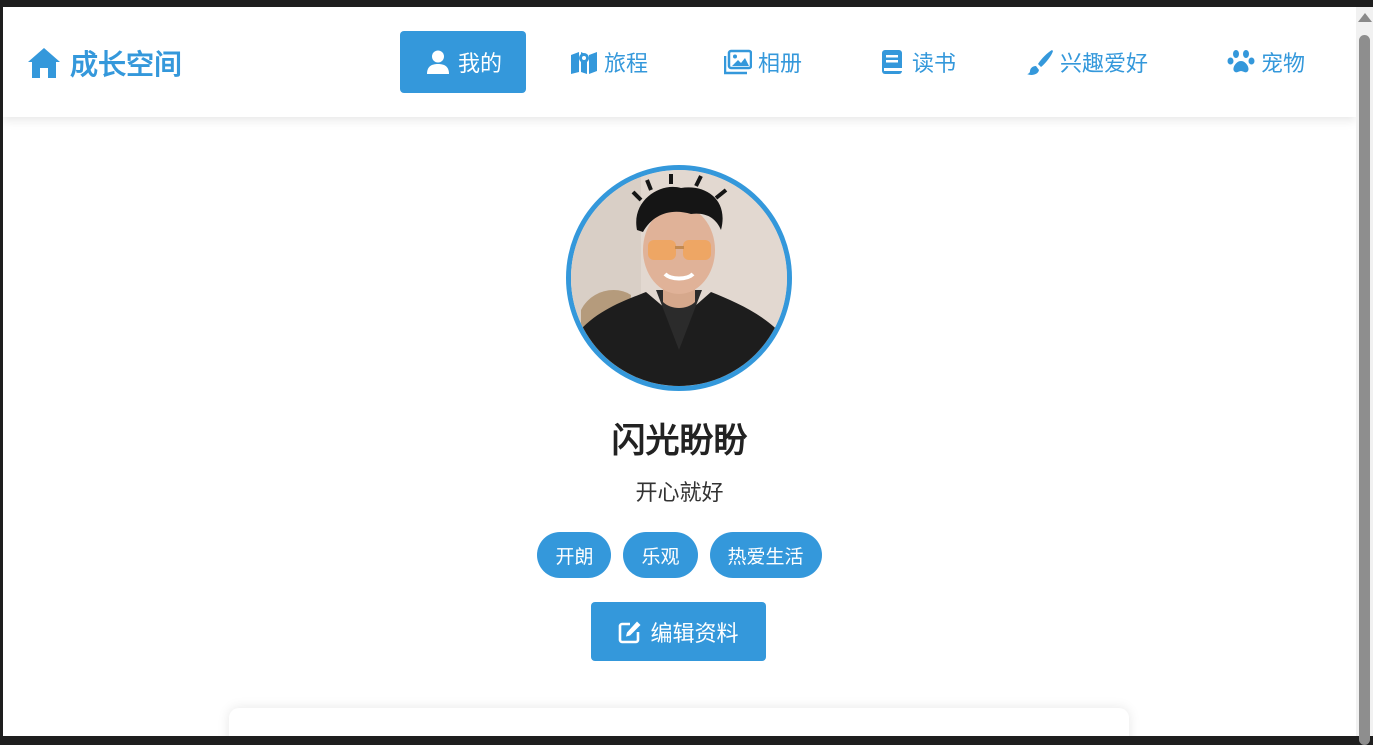 This screenshot has width=1373, height=745. What do you see at coordinates (44, 63) in the screenshot?
I see `home-icon` at bounding box center [44, 63].